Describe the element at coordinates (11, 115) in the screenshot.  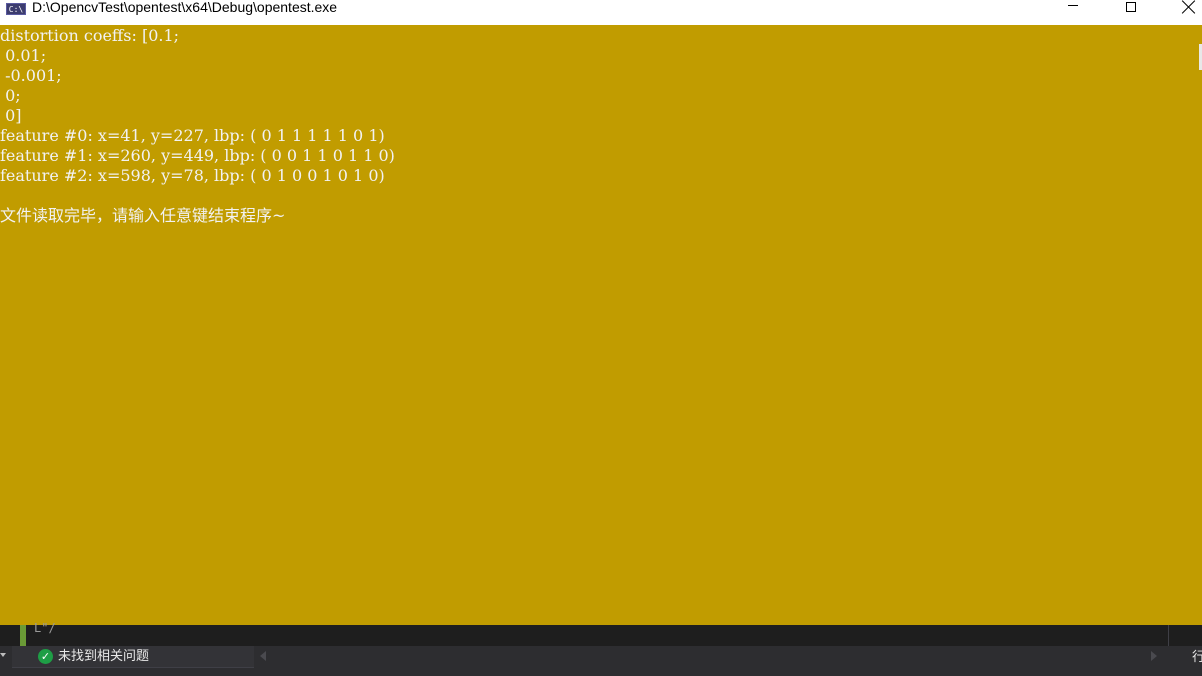
I see `console-line: 0]` at that location.